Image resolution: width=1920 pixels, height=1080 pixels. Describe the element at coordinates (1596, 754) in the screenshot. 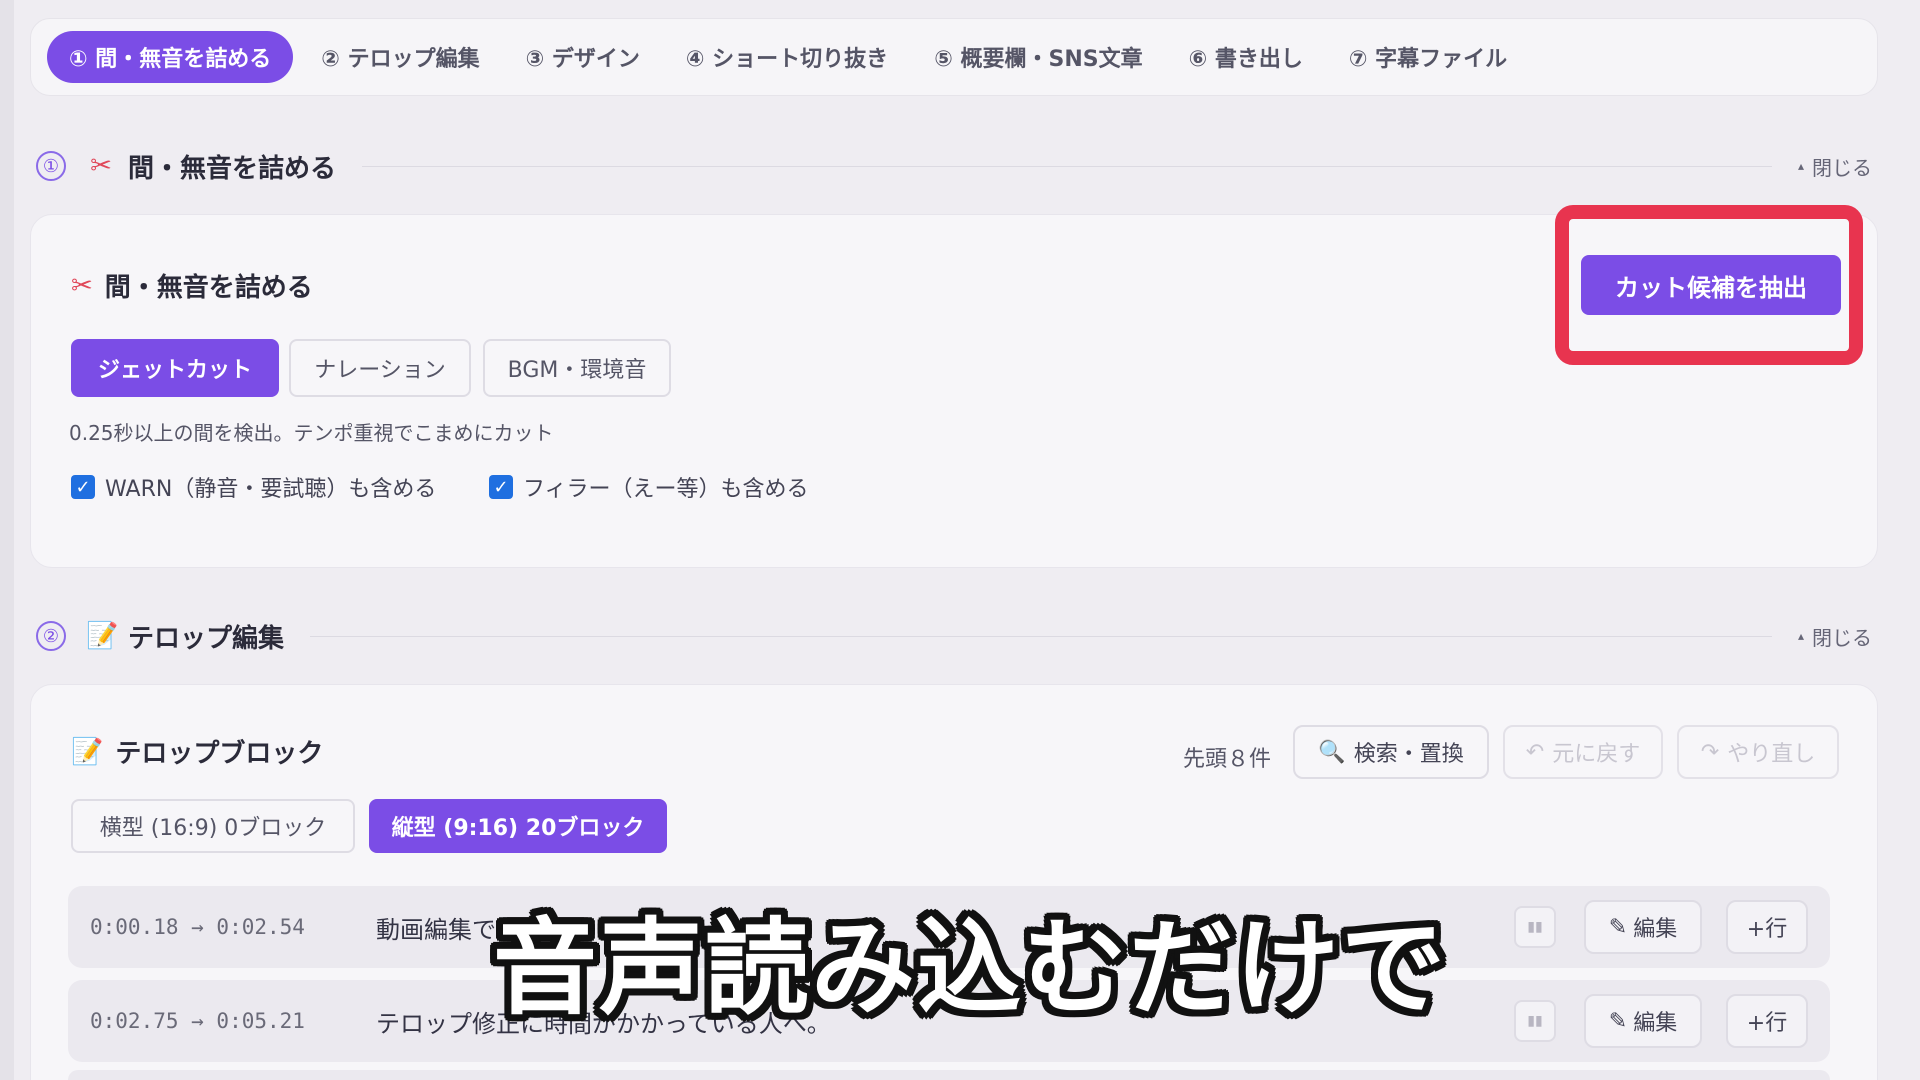

I see `undo-label: 元に戻す` at that location.